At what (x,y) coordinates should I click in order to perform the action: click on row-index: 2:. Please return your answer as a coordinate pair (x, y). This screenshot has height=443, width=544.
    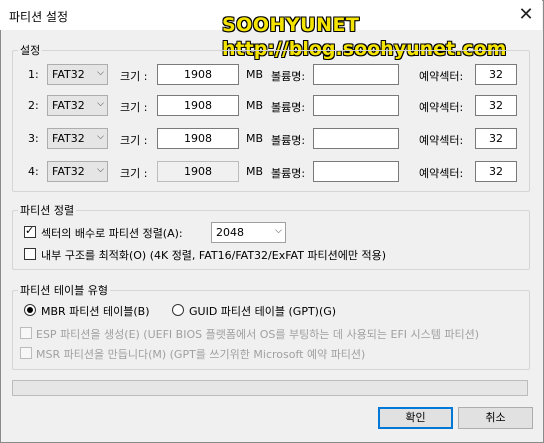
    Looking at the image, I should click on (33, 105).